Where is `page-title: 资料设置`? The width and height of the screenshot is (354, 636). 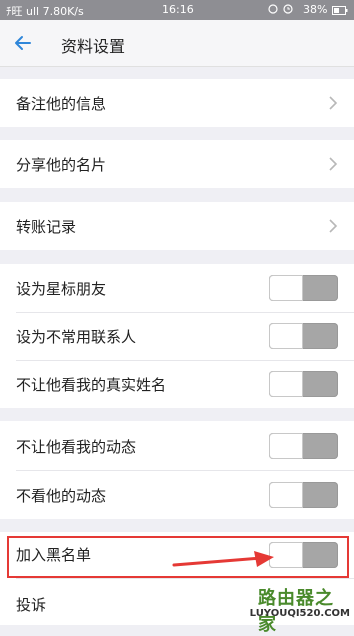
page-title: 资料设置 is located at coordinates (93, 46).